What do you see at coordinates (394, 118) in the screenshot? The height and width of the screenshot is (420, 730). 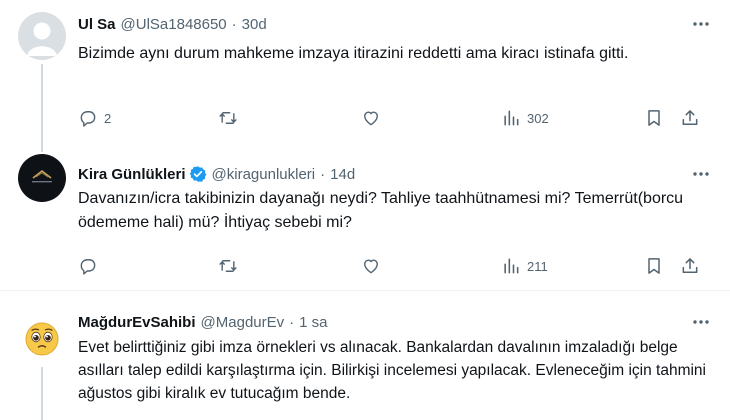 I see `action-bar: 2 302` at bounding box center [394, 118].